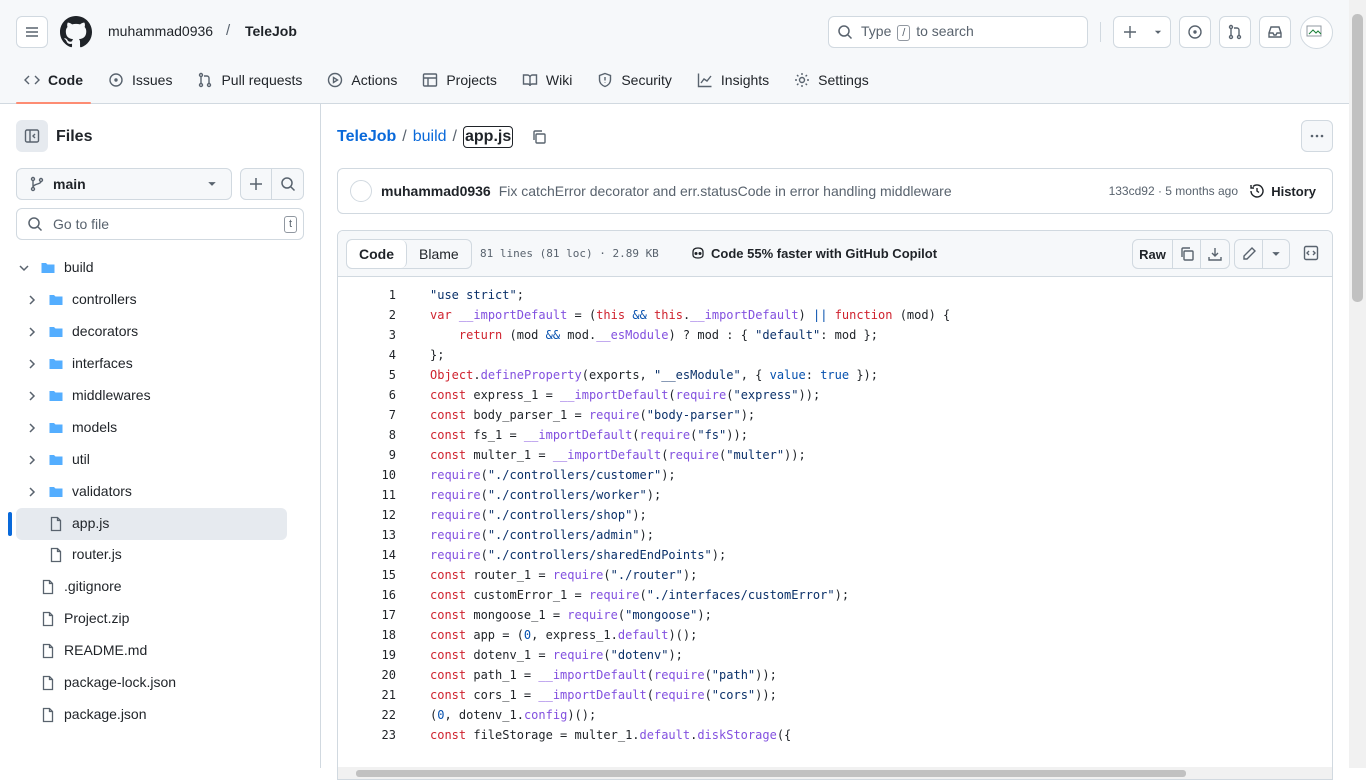 The width and height of the screenshot is (1366, 780). What do you see at coordinates (160, 683) in the screenshot?
I see `tree-file: package-lock.json` at bounding box center [160, 683].